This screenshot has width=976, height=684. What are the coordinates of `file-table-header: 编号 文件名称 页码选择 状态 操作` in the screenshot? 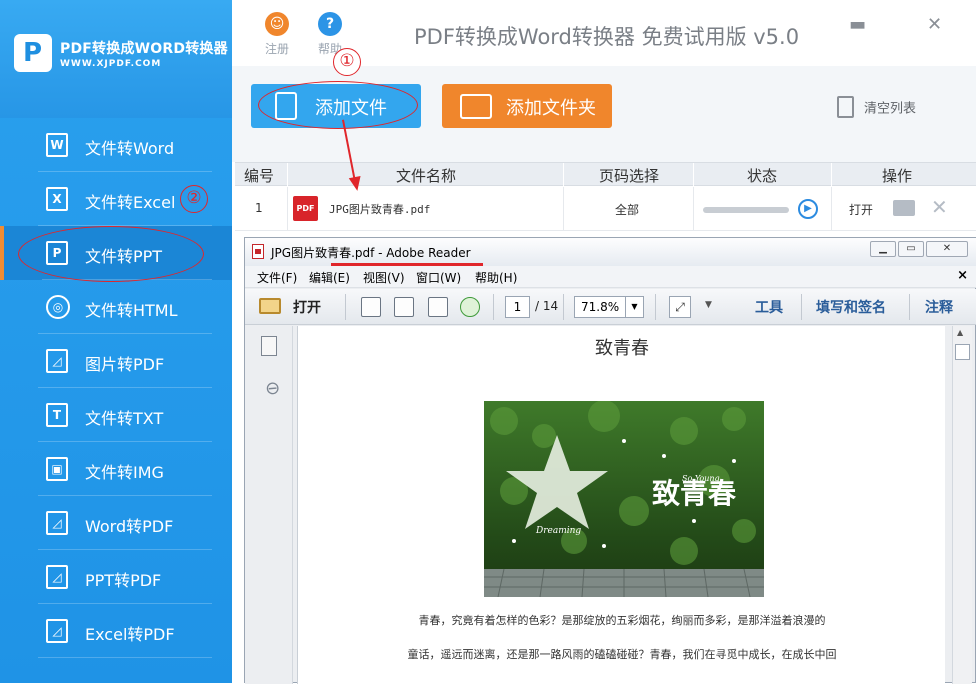 It's located at (605, 174).